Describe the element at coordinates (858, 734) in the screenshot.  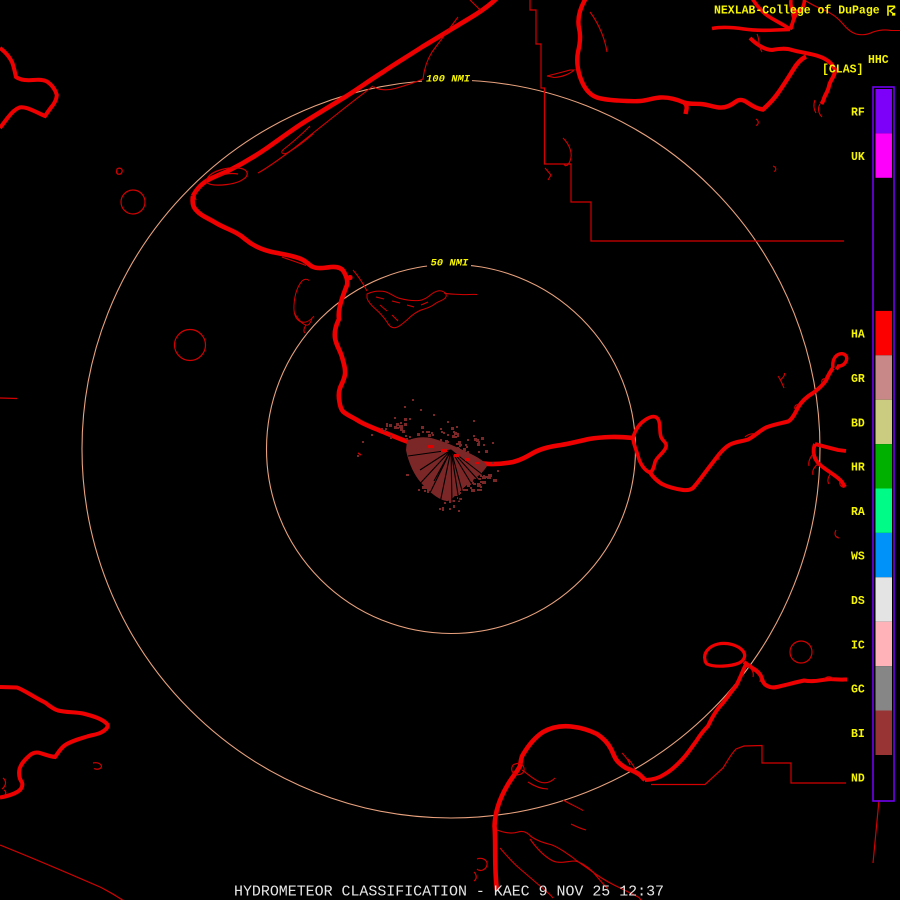
I see `svg-text: BI` at that location.